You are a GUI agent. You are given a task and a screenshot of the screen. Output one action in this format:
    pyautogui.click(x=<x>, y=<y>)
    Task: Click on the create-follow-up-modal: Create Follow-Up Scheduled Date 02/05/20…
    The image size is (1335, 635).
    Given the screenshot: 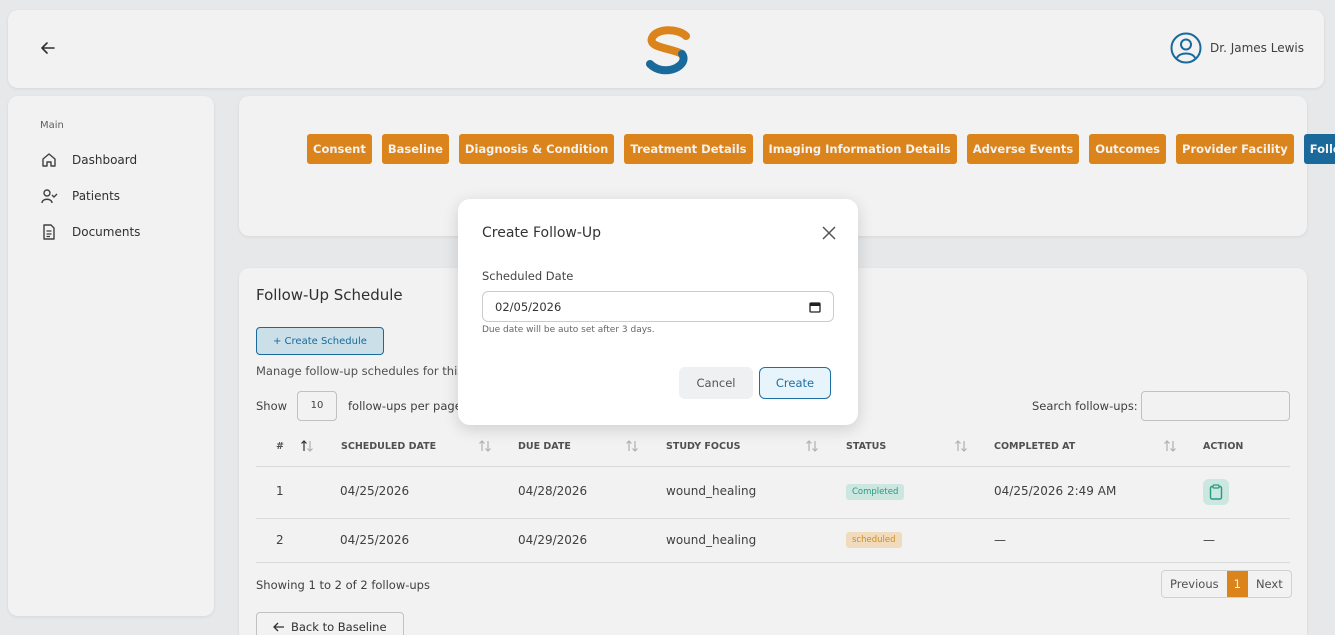 What is the action you would take?
    pyautogui.click(x=658, y=312)
    